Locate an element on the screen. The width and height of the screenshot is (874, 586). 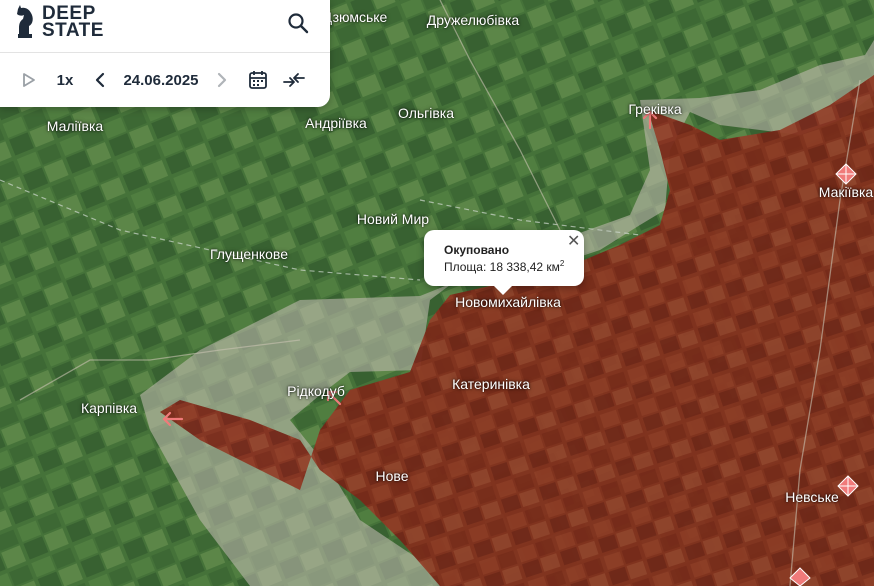
panel-divider is located at coordinates (165, 52).